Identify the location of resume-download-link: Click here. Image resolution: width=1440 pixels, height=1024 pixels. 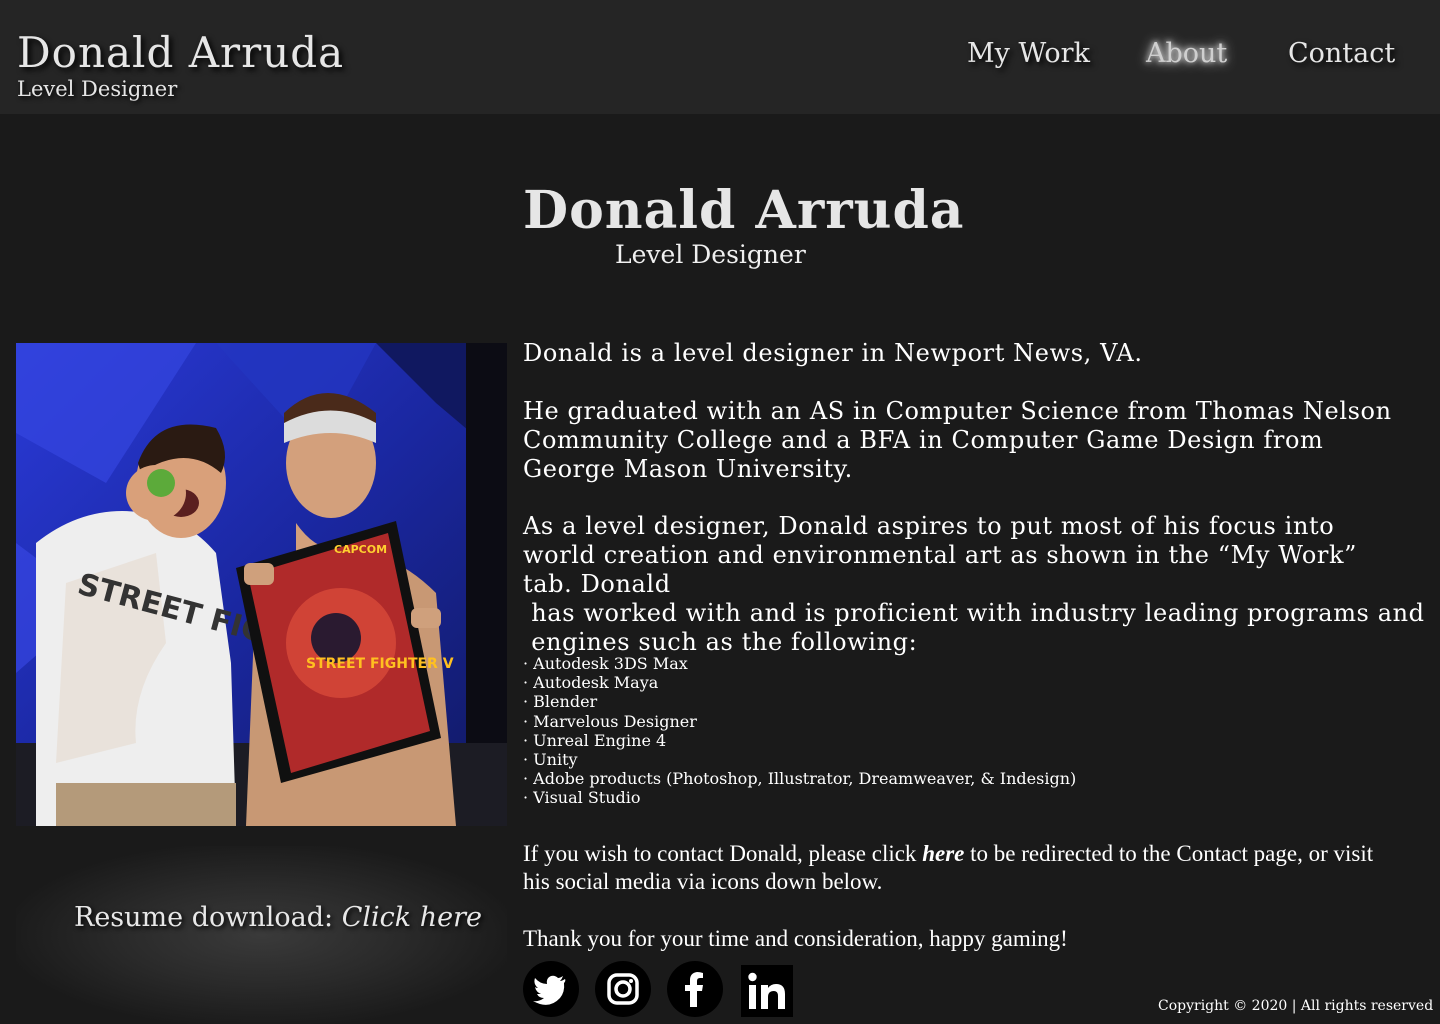
(412, 917).